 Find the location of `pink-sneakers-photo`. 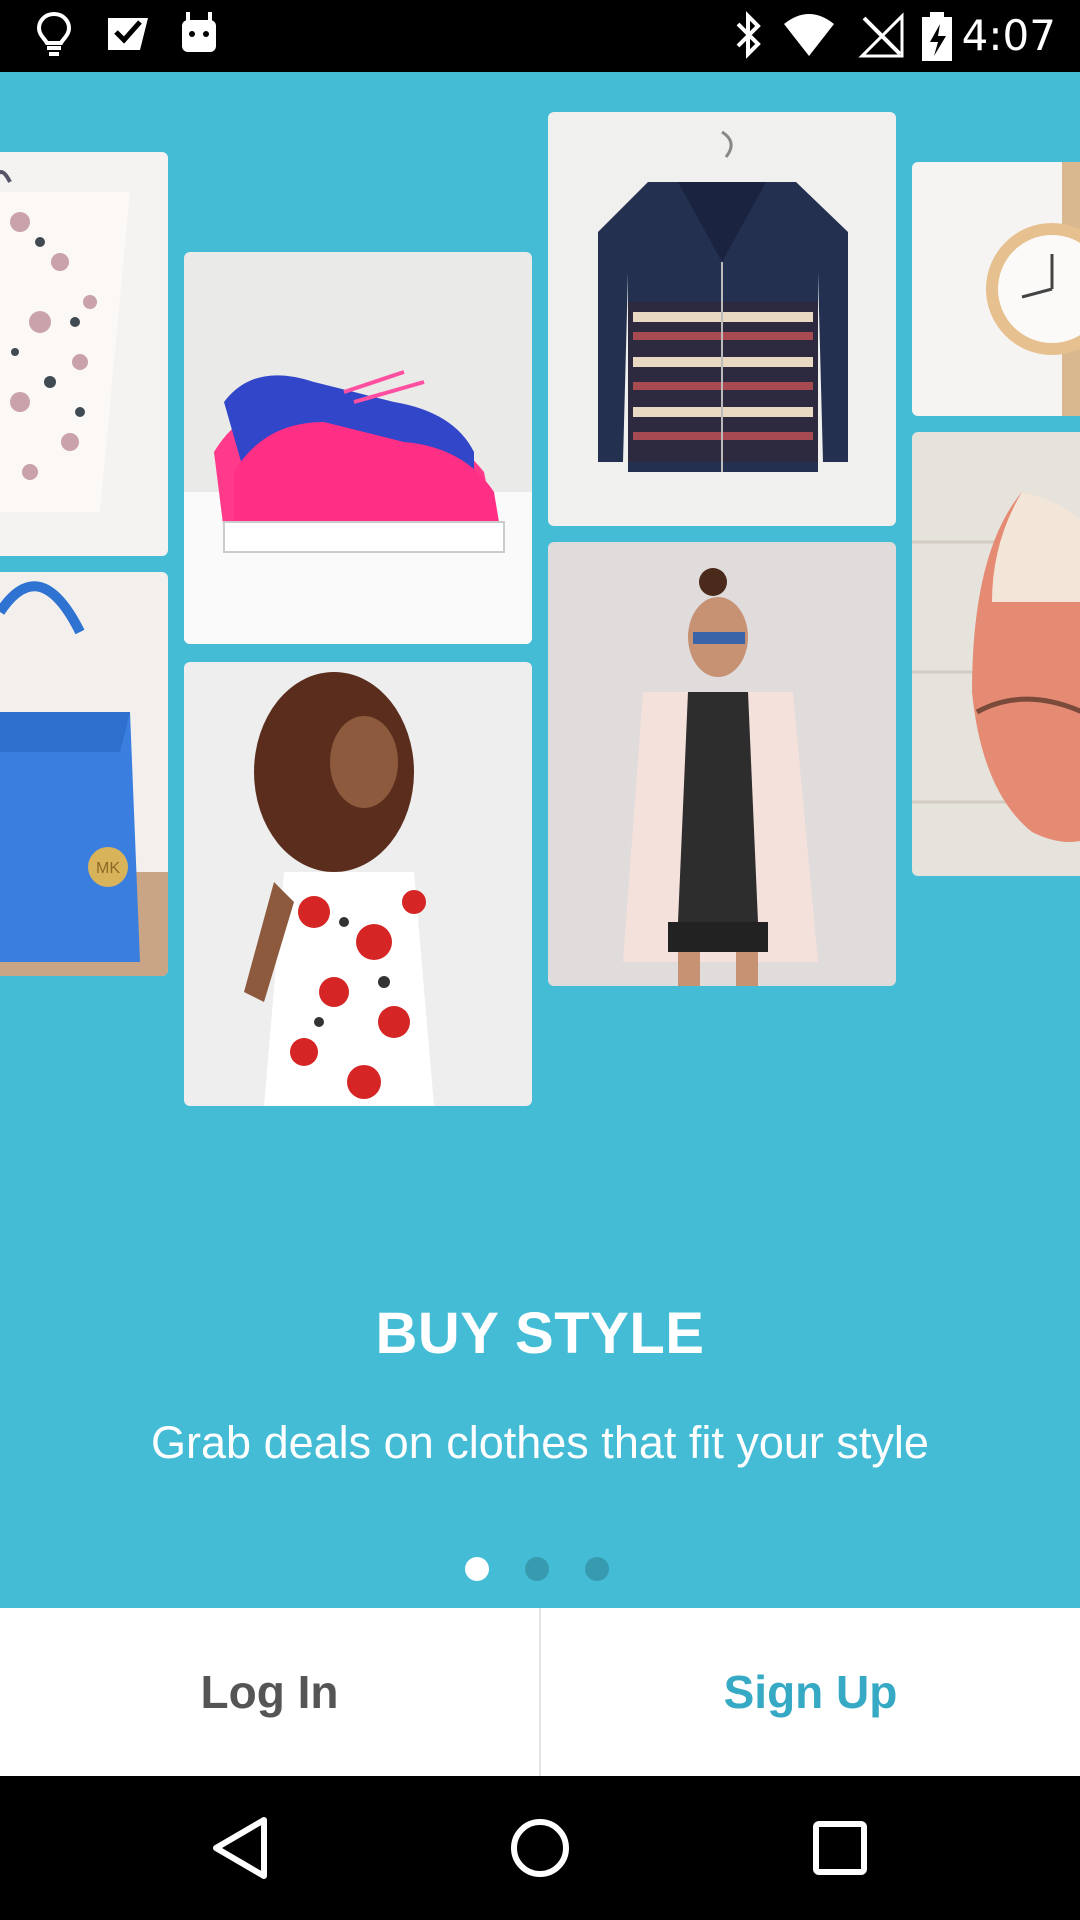

pink-sneakers-photo is located at coordinates (358, 448).